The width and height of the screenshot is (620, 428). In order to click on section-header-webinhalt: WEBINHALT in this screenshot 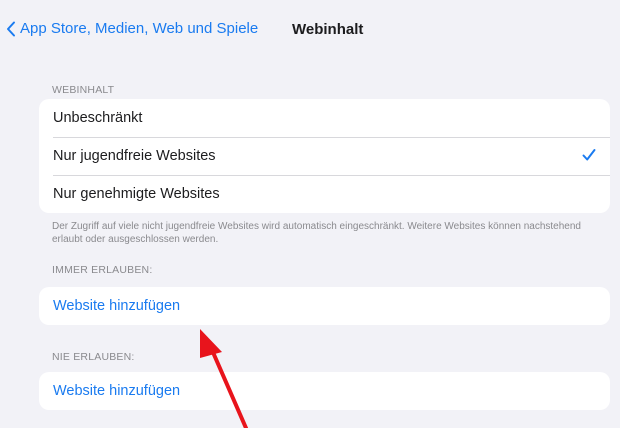, I will do `click(83, 90)`.